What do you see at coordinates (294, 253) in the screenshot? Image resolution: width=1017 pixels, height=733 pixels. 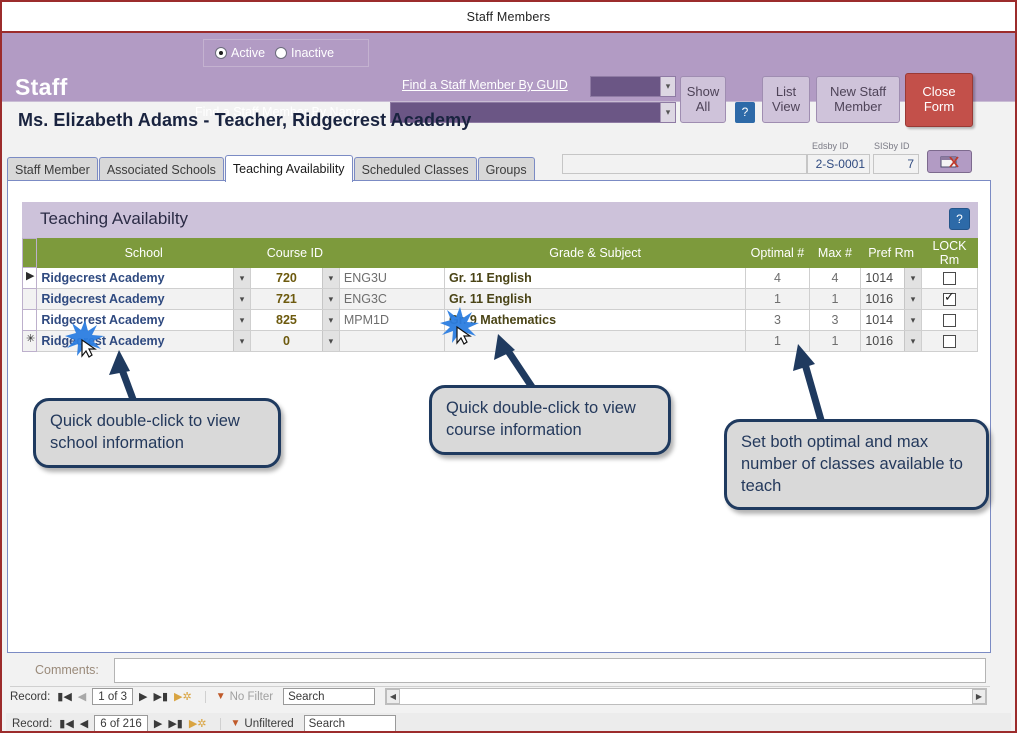 I see `col-course-id: Course ID` at bounding box center [294, 253].